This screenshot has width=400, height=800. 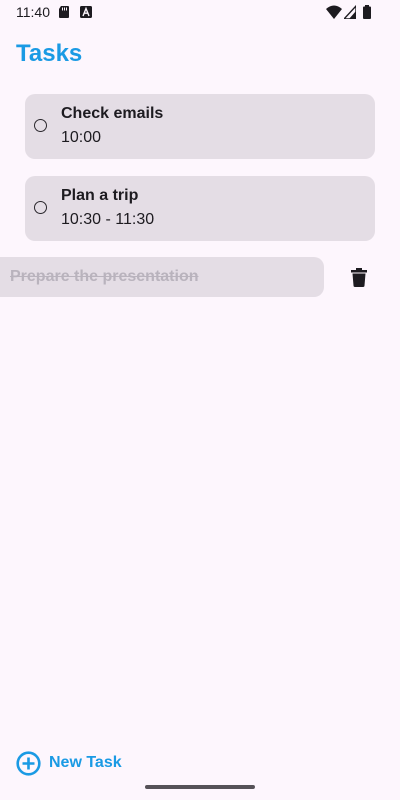 I want to click on task-time: 10:00, so click(x=81, y=137).